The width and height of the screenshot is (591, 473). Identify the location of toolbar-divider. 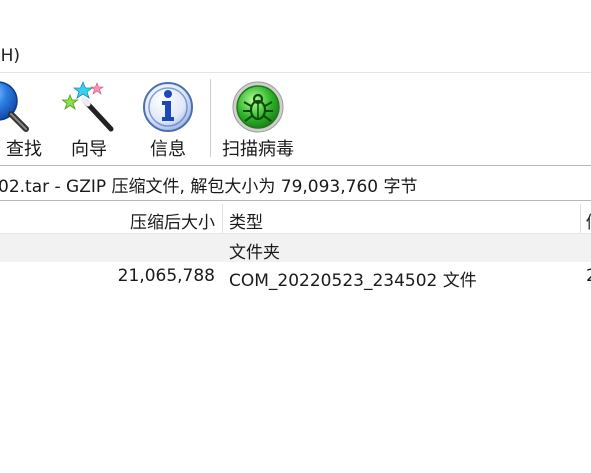
(210, 118).